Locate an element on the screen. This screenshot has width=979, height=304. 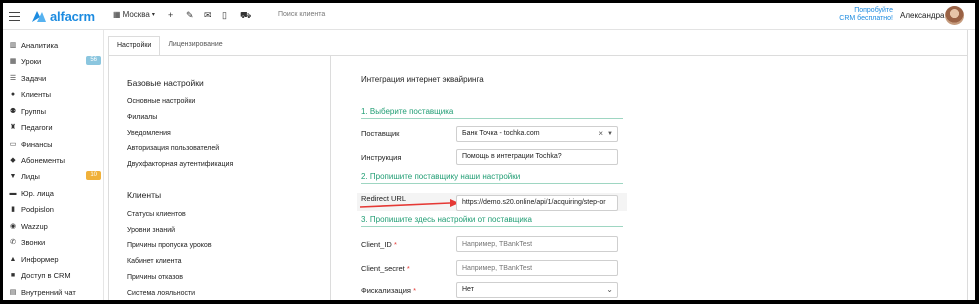
search-input: Поиск клиента is located at coordinates (301, 14).